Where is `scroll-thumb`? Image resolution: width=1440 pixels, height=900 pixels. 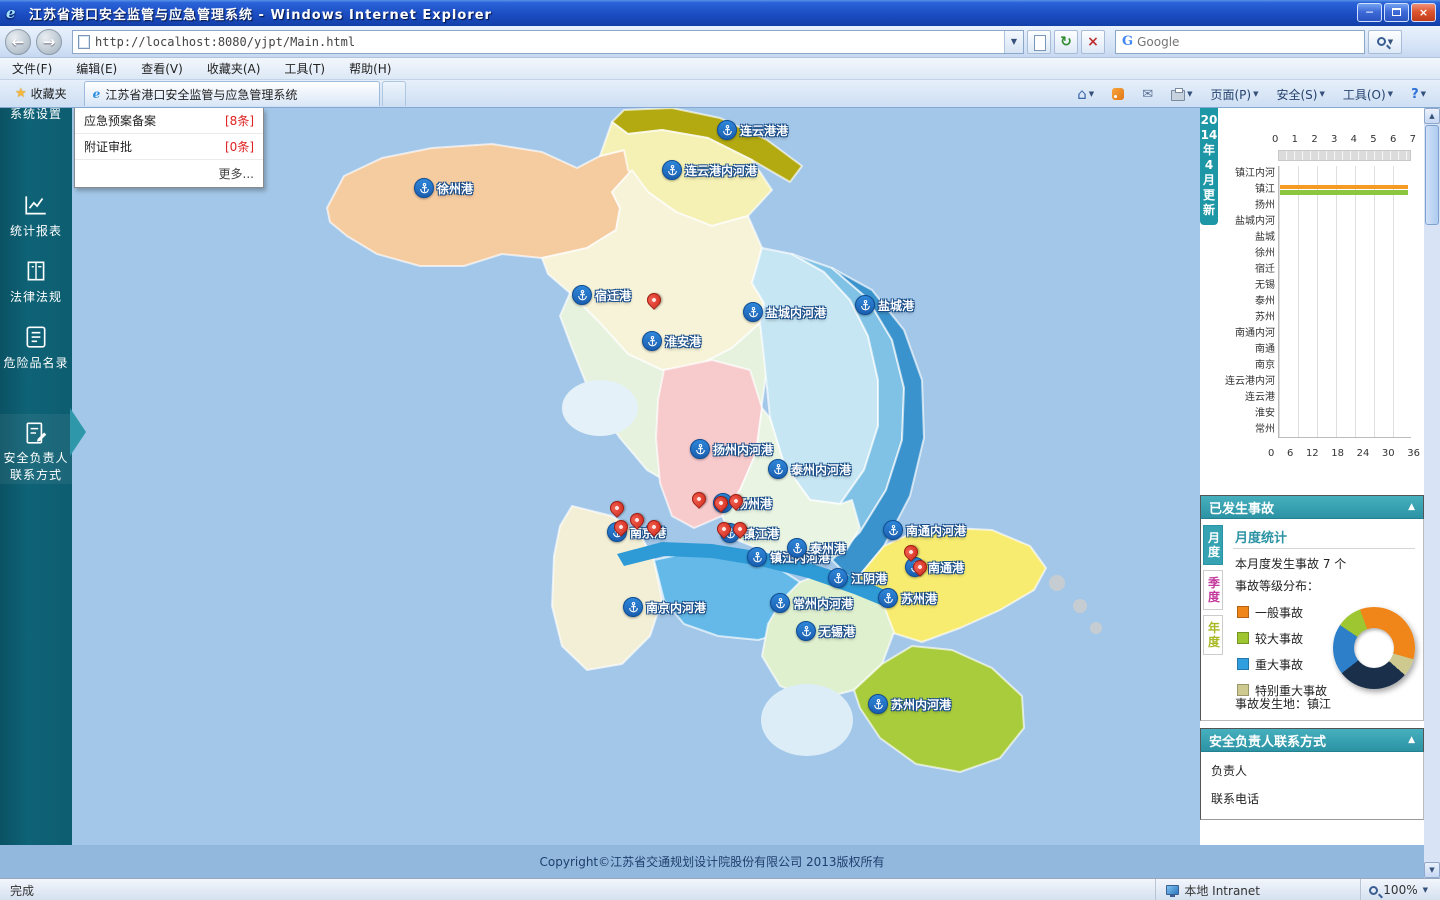
scroll-thumb is located at coordinates (1432, 175).